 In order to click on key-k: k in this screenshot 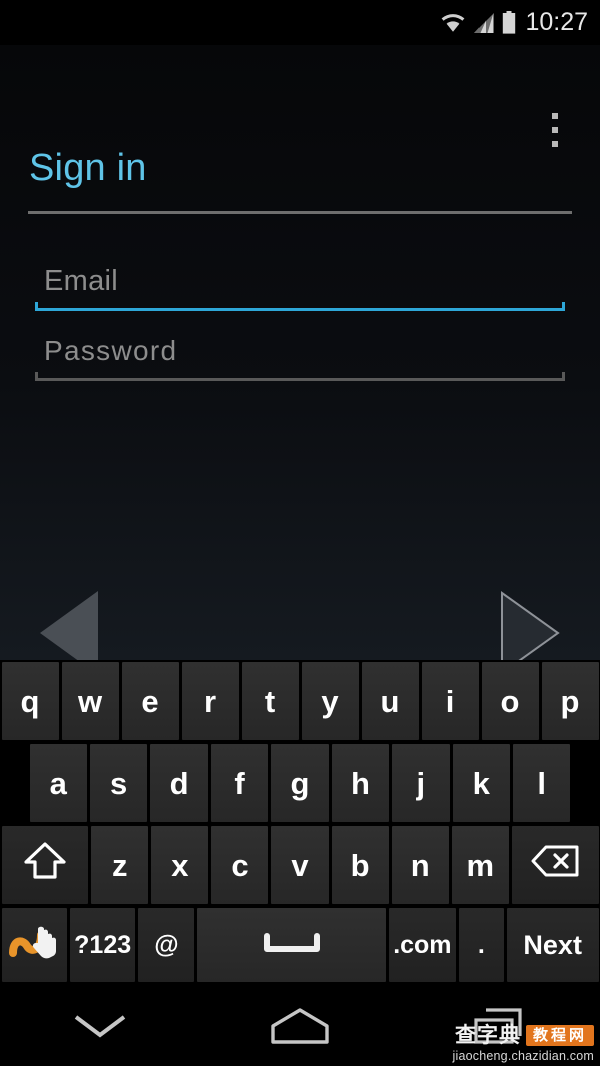, I will do `click(481, 783)`.